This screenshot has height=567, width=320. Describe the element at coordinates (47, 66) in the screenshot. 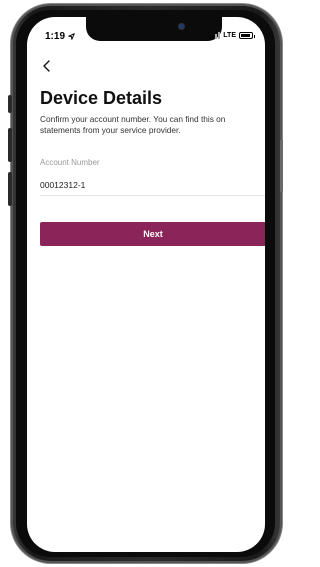

I see `back-chevron-icon` at that location.